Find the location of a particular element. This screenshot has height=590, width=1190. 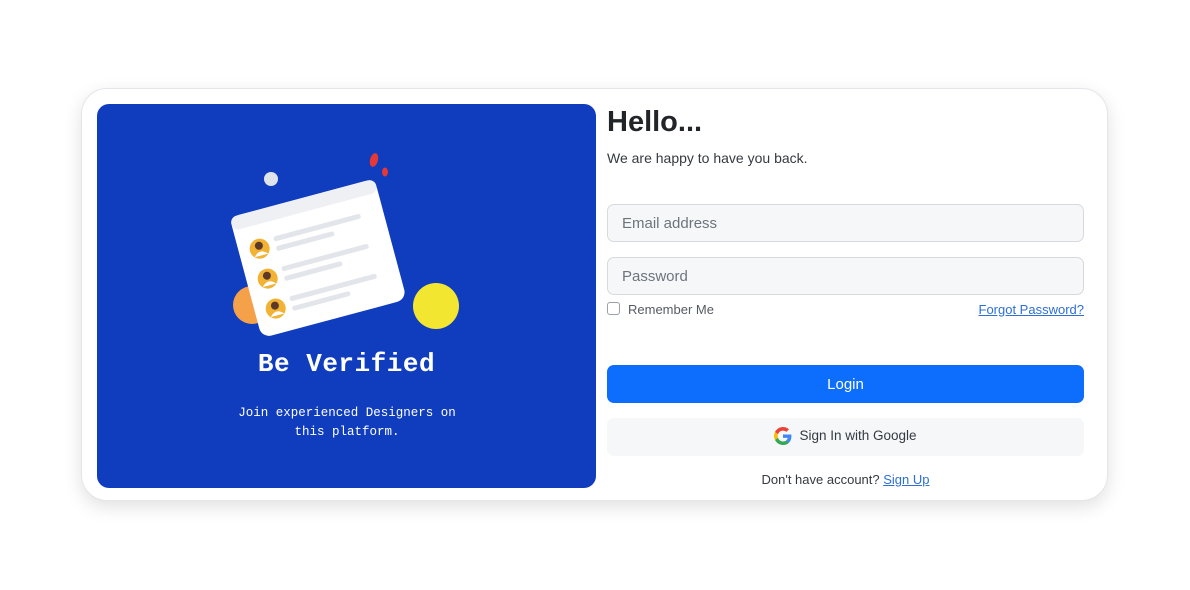

panel-title: Be Verified is located at coordinates (346, 364).